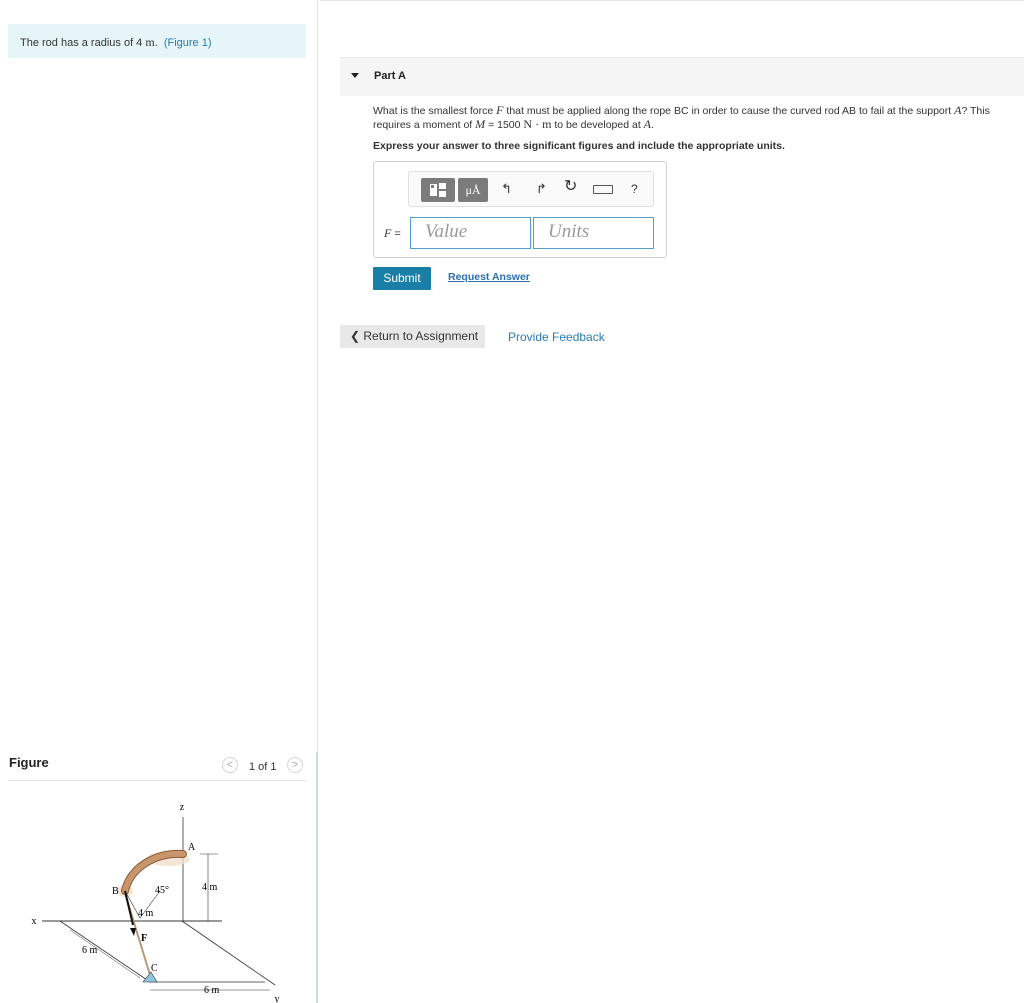 The width and height of the screenshot is (1024, 1003). Describe the element at coordinates (593, 233) in the screenshot. I see `units-input: Units` at that location.